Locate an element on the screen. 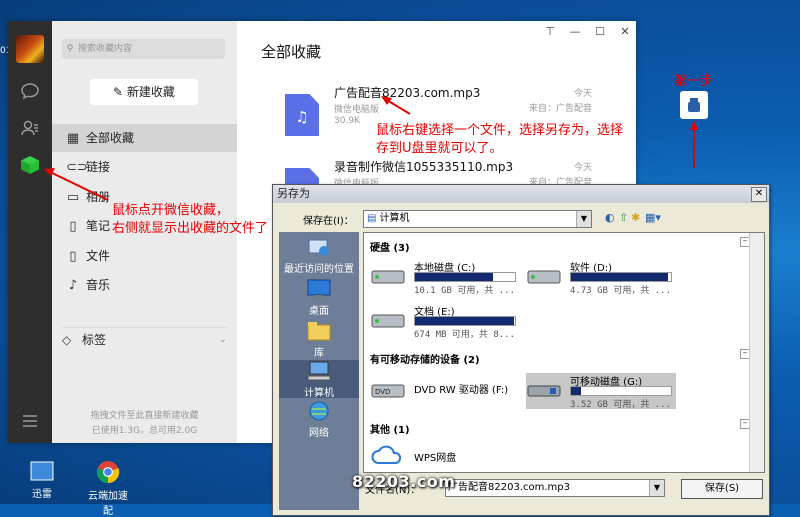 The height and width of the screenshot is (517, 800). watermark-text: 82203.com is located at coordinates (404, 481).